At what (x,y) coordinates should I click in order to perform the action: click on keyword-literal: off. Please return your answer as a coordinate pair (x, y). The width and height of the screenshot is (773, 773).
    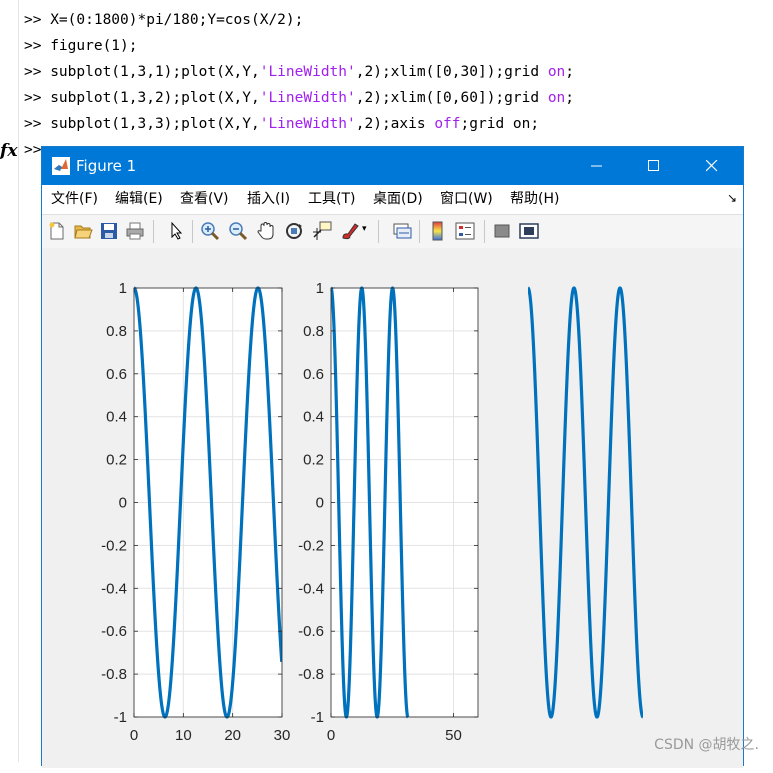
    Looking at the image, I should click on (447, 124).